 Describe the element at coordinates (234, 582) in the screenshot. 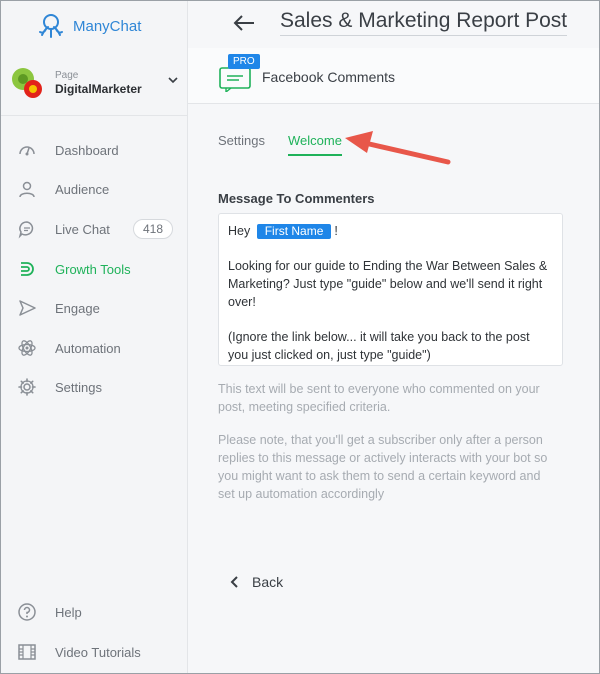

I see `chevron-left-icon` at that location.